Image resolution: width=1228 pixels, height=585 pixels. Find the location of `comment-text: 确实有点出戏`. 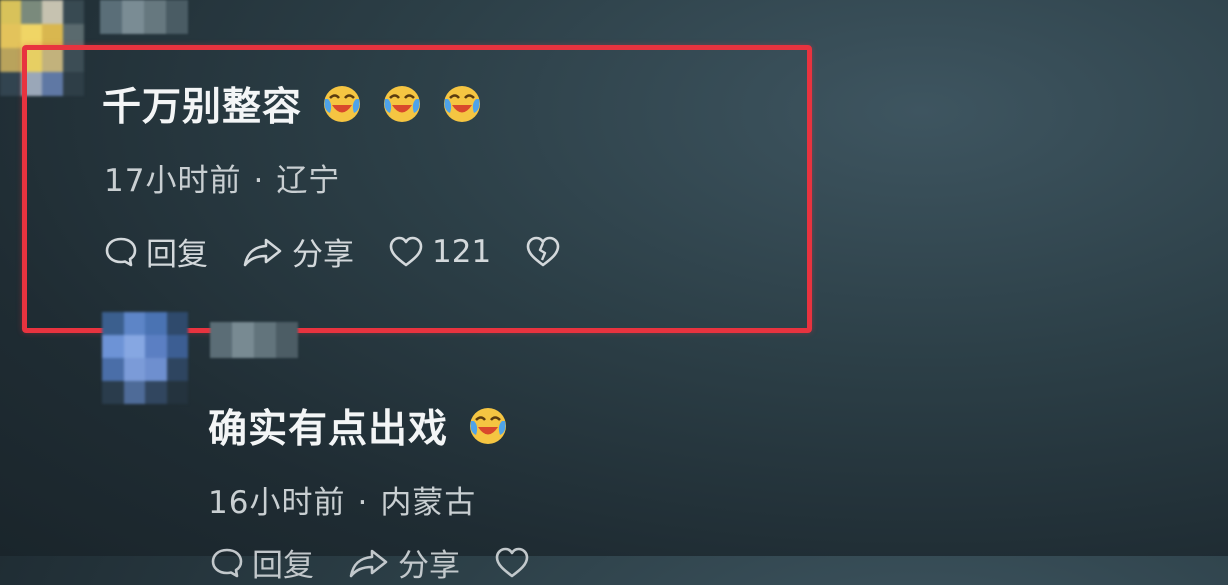

comment-text: 确实有点出戏 is located at coordinates (358, 426).